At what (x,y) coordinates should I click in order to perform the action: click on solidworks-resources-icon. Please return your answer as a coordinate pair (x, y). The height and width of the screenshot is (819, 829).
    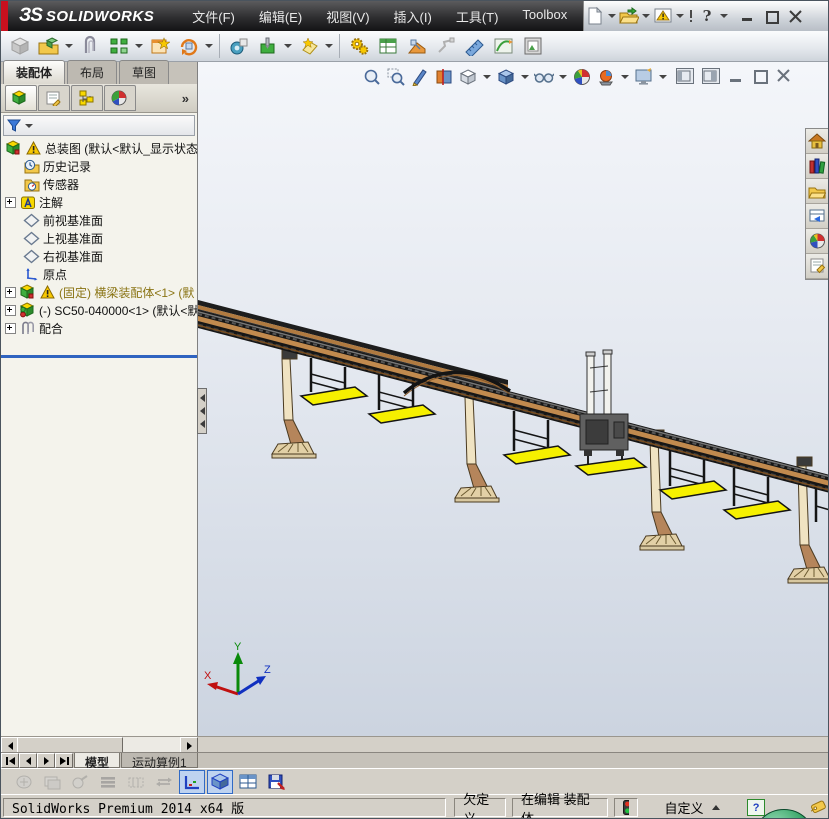
    Looking at the image, I should click on (817, 141).